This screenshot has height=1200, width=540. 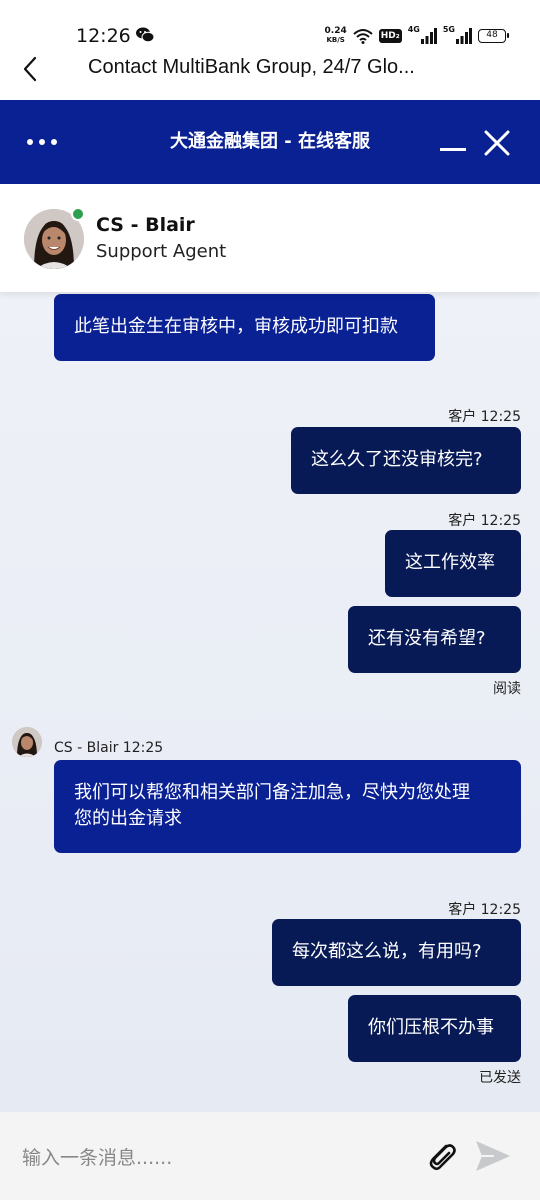 I want to click on avatar, so click(x=27, y=742).